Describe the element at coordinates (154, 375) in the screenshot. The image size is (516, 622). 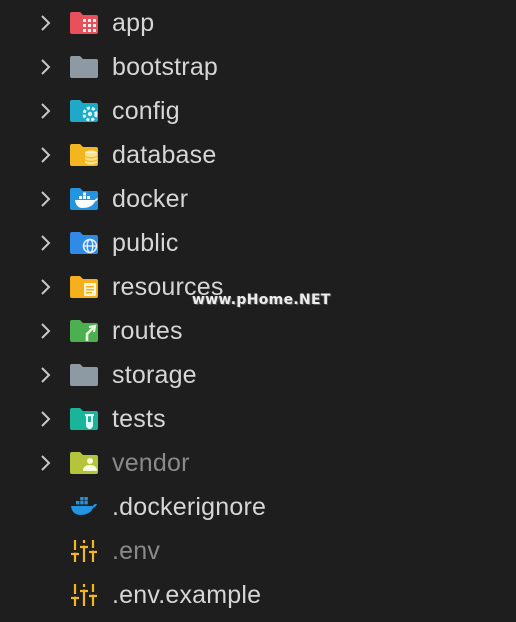
I see `tree-item-label: storage` at that location.